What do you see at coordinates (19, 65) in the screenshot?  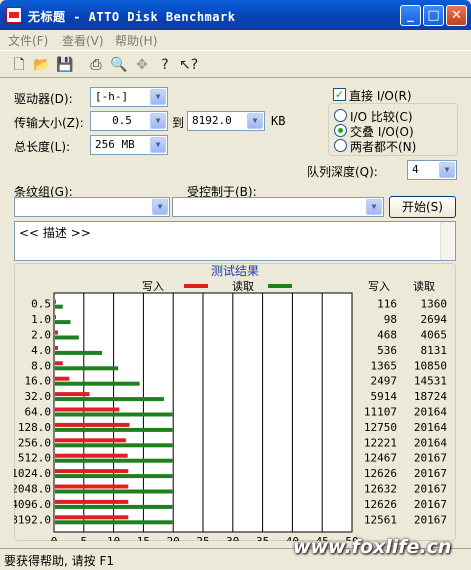 I see `new-icon: 🗋` at bounding box center [19, 65].